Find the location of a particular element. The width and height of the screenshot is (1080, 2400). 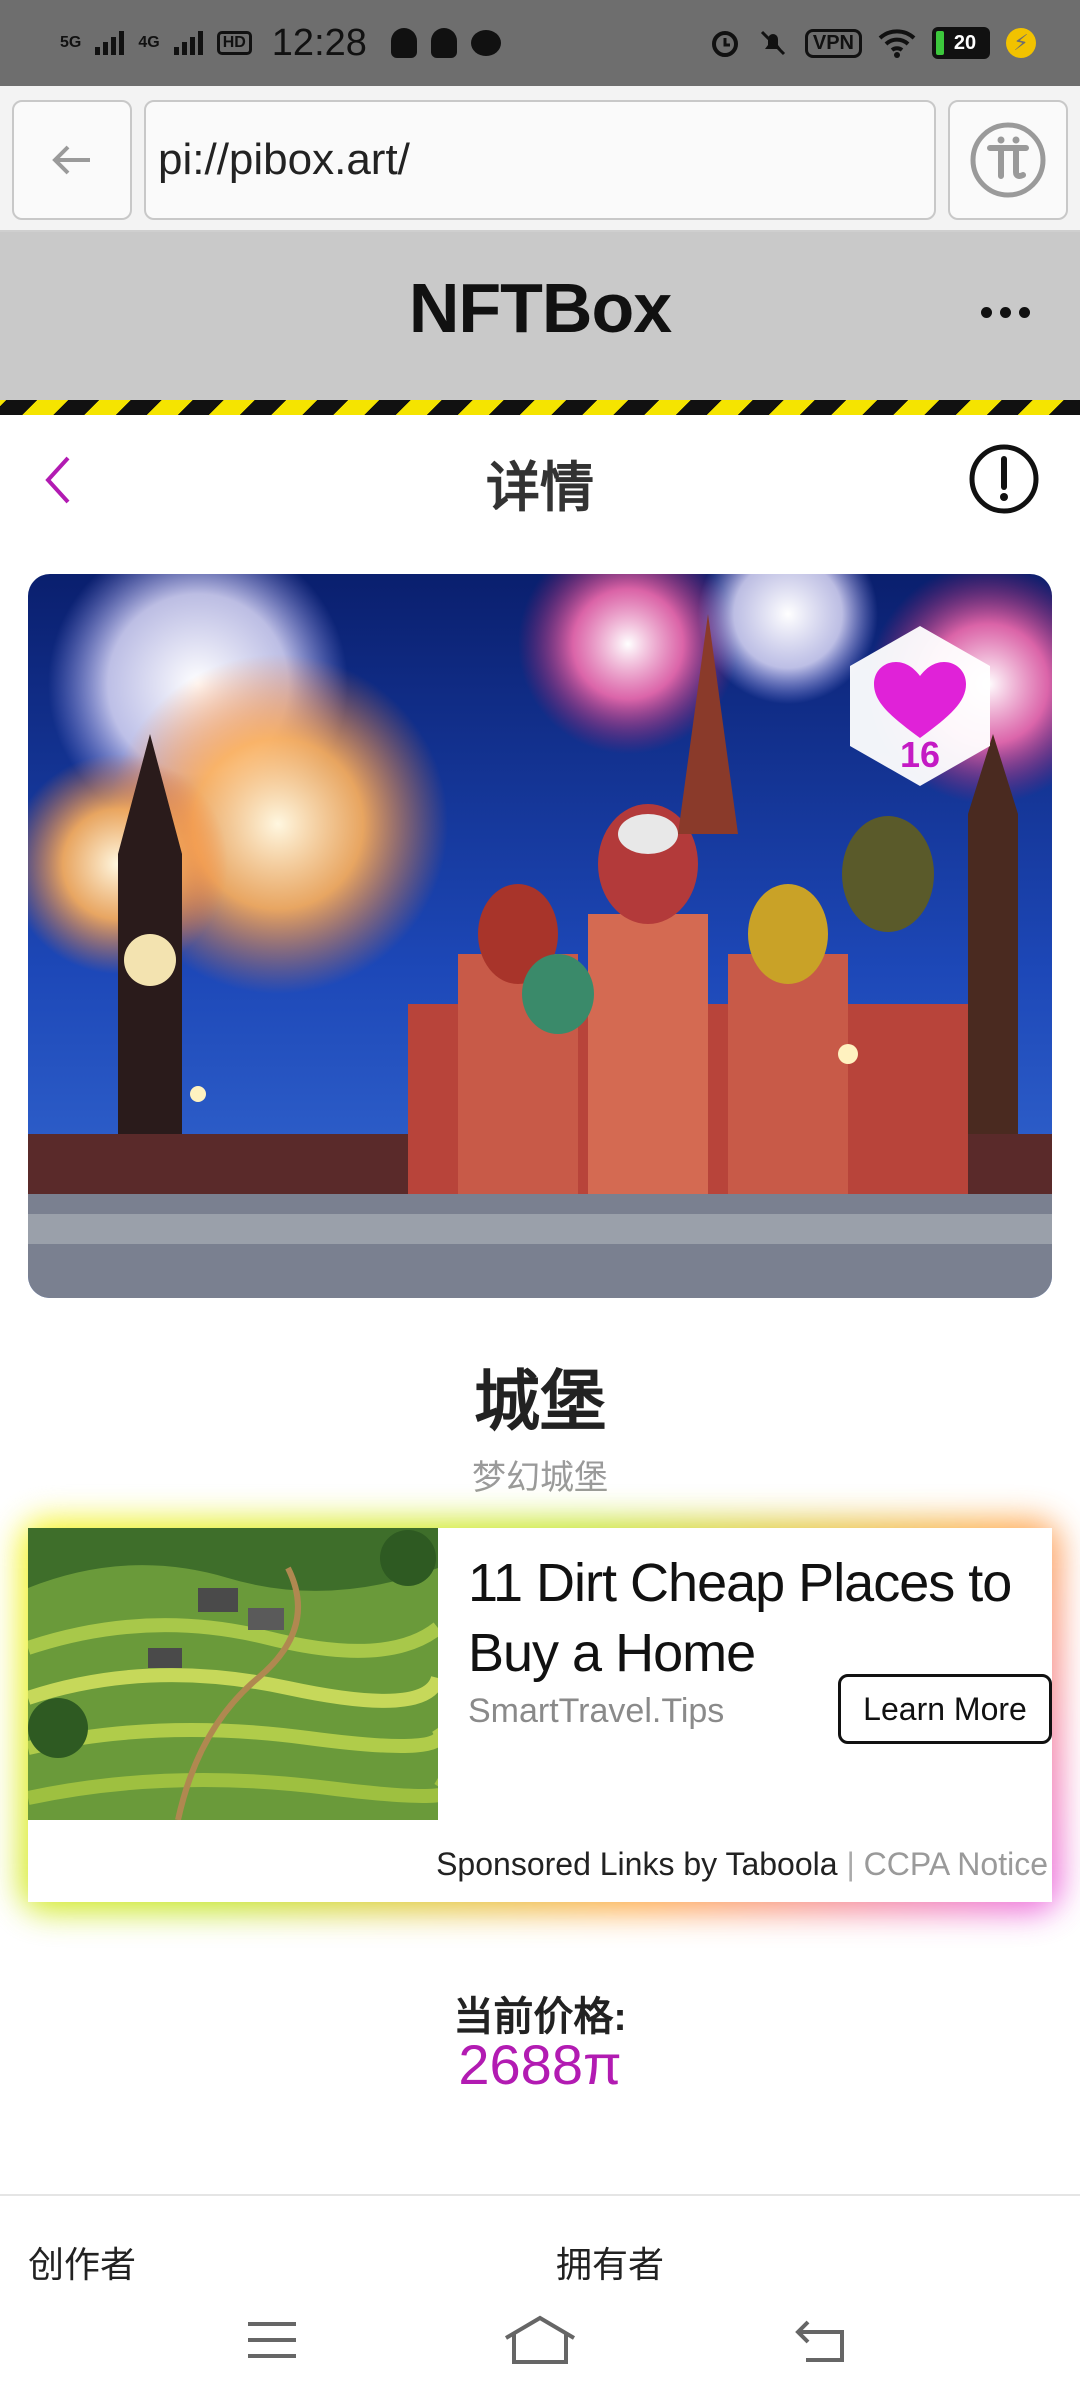

hazard-stripe is located at coordinates (540, 407).